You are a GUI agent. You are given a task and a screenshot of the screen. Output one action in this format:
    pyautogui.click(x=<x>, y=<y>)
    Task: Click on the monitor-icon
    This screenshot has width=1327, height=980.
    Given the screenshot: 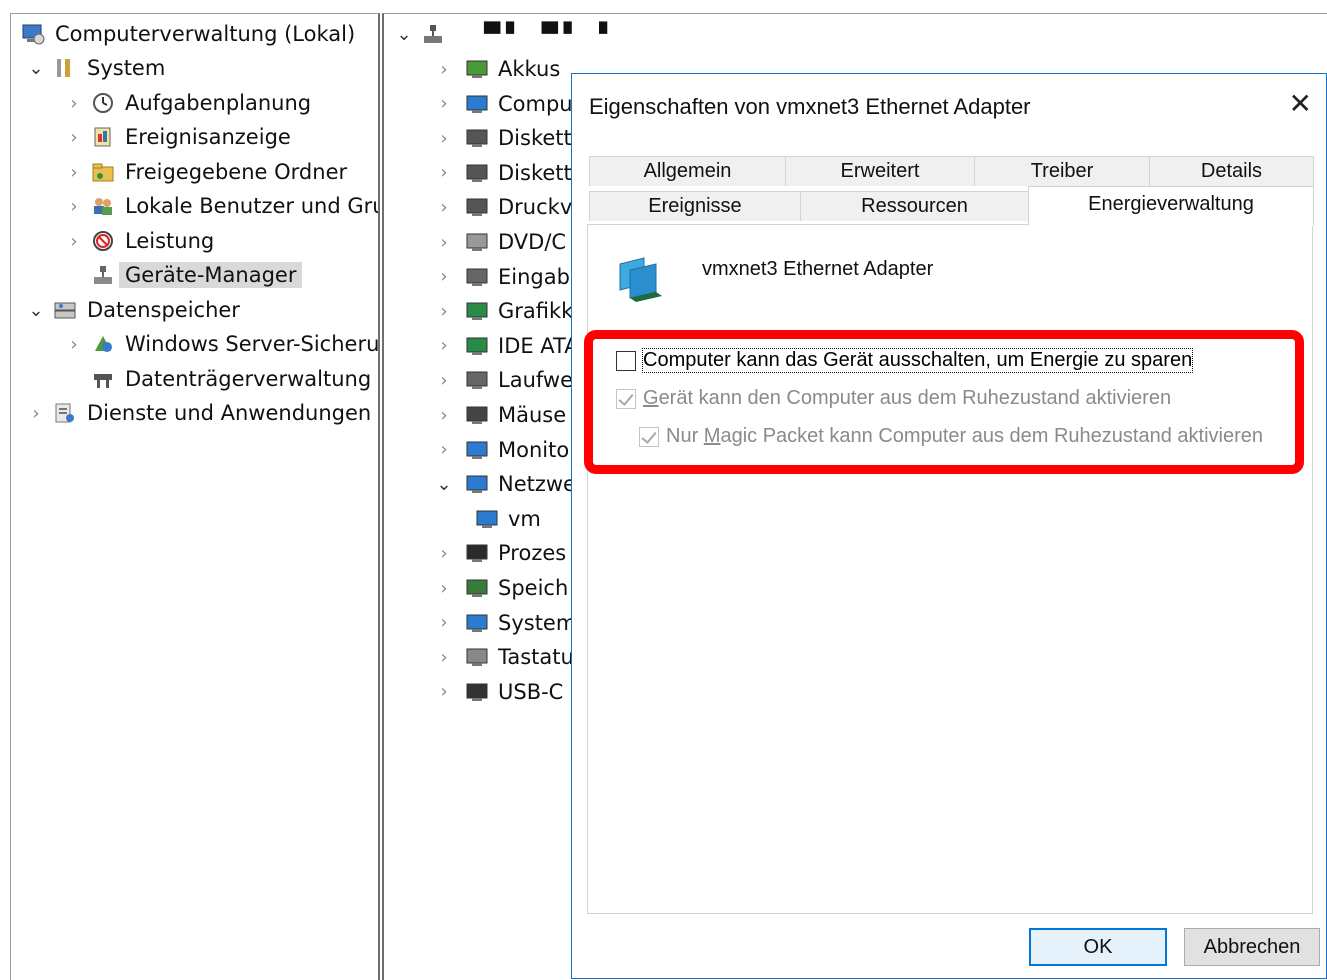 What is the action you would take?
    pyautogui.click(x=477, y=104)
    